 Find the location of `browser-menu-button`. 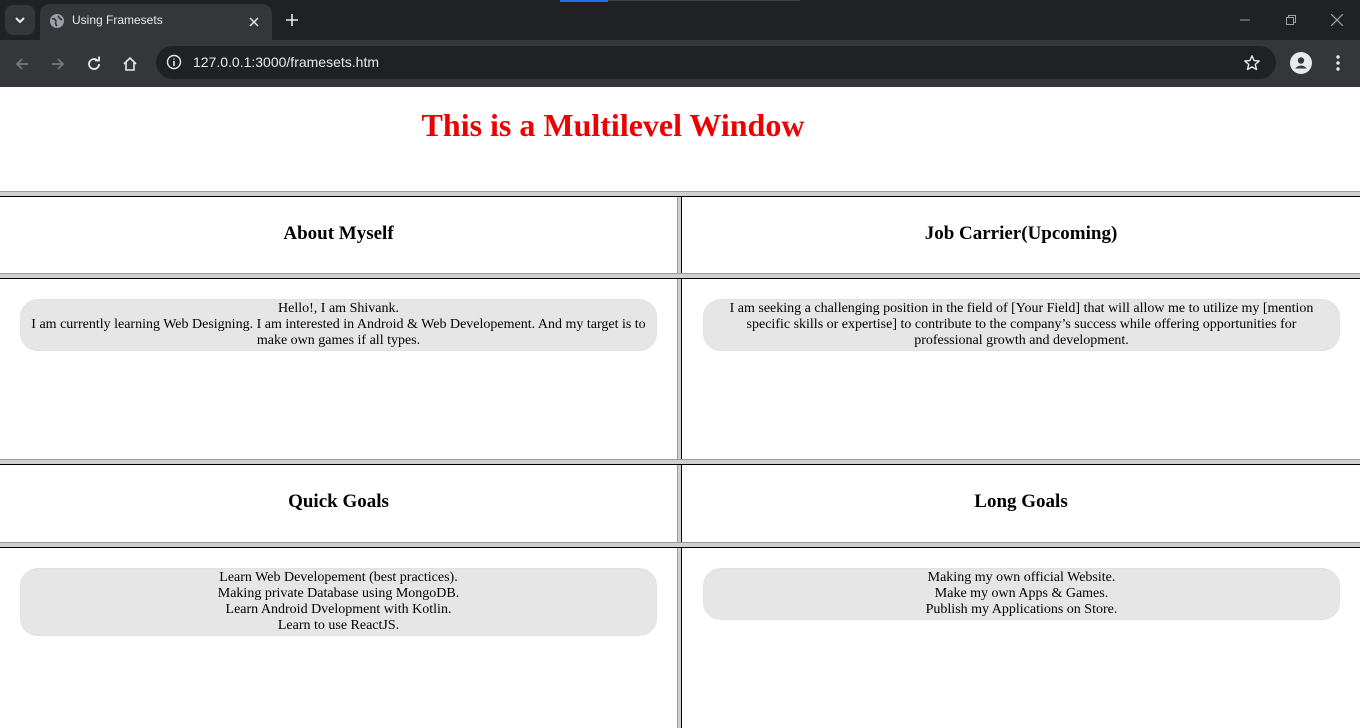

browser-menu-button is located at coordinates (1338, 63).